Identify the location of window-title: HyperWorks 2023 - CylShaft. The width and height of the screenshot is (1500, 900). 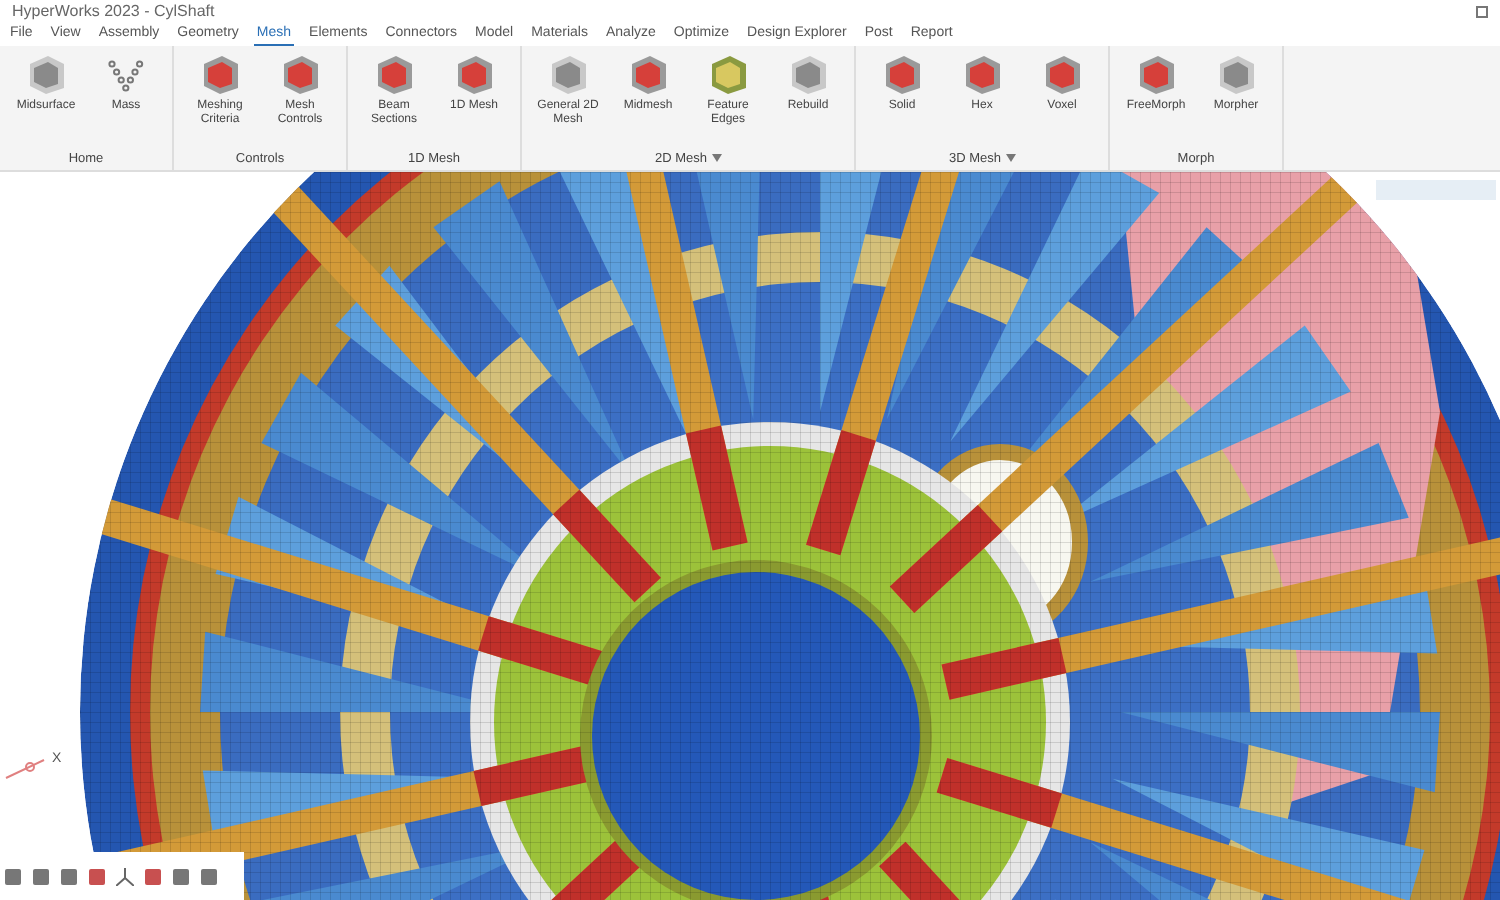
(113, 11).